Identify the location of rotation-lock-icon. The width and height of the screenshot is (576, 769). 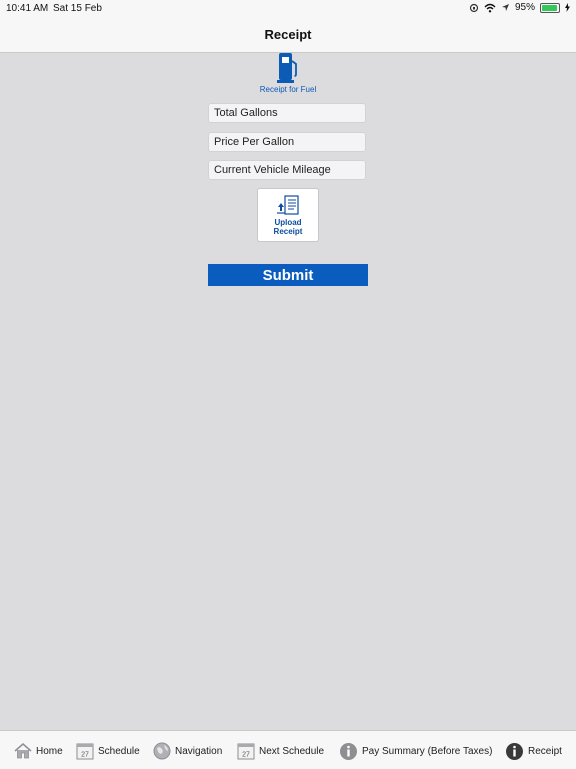
(474, 7).